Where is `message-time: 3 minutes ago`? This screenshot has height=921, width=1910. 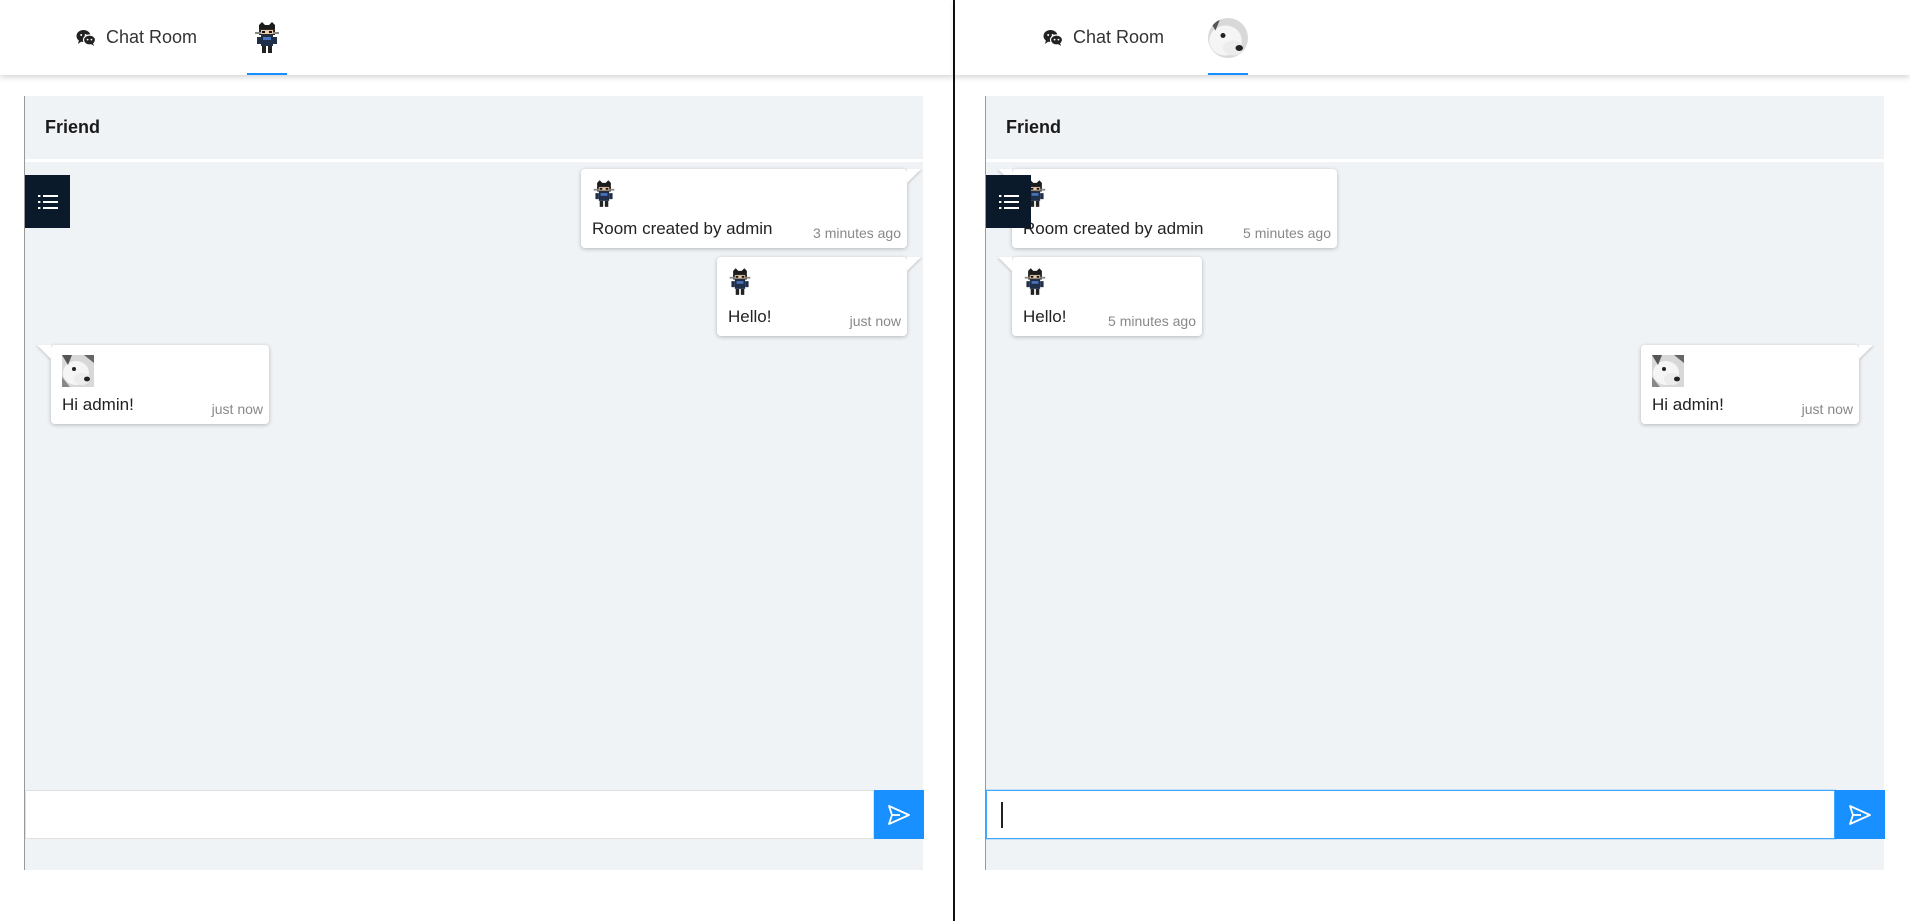 message-time: 3 minutes ago is located at coordinates (857, 233).